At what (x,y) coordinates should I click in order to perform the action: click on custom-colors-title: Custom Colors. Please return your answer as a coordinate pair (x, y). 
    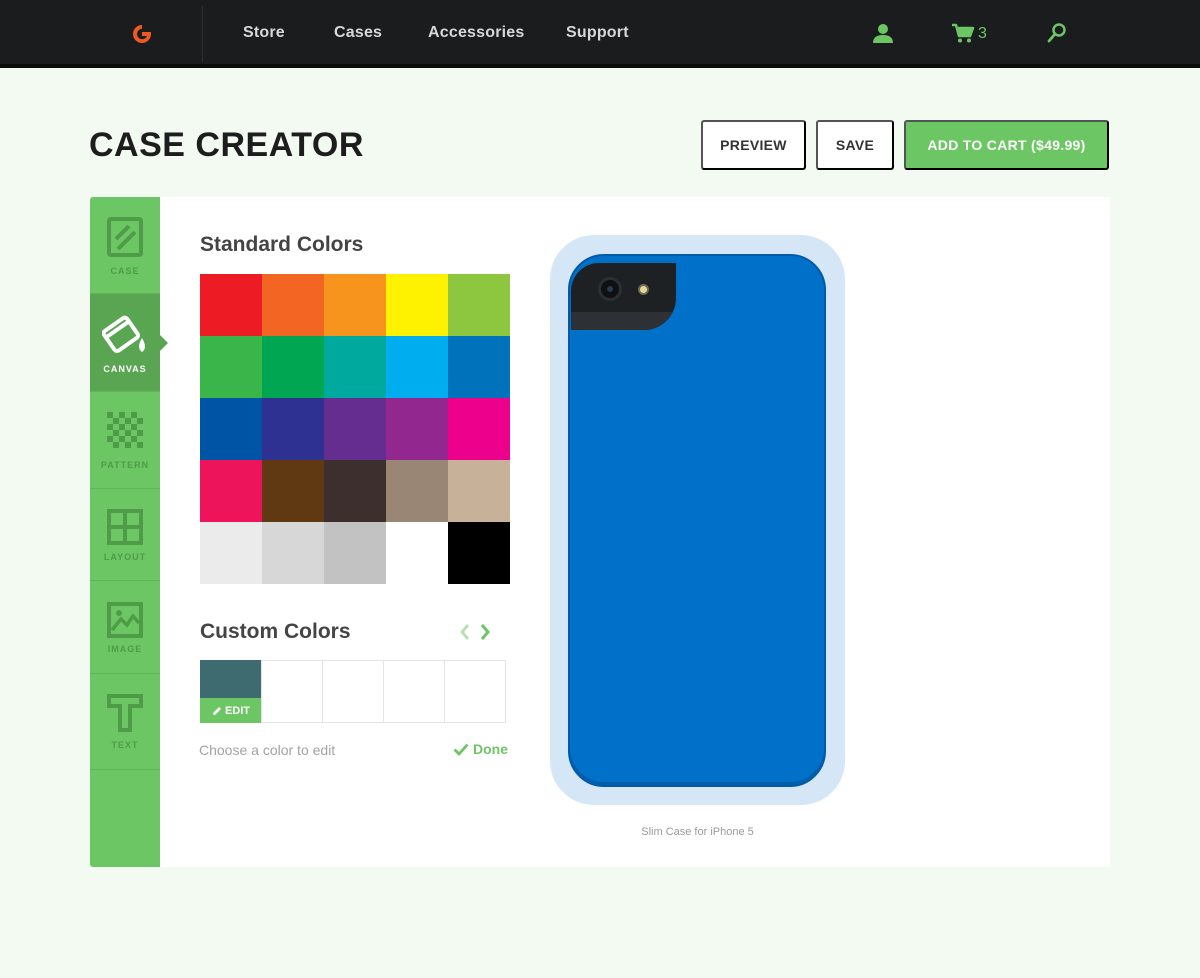
    Looking at the image, I should click on (275, 631).